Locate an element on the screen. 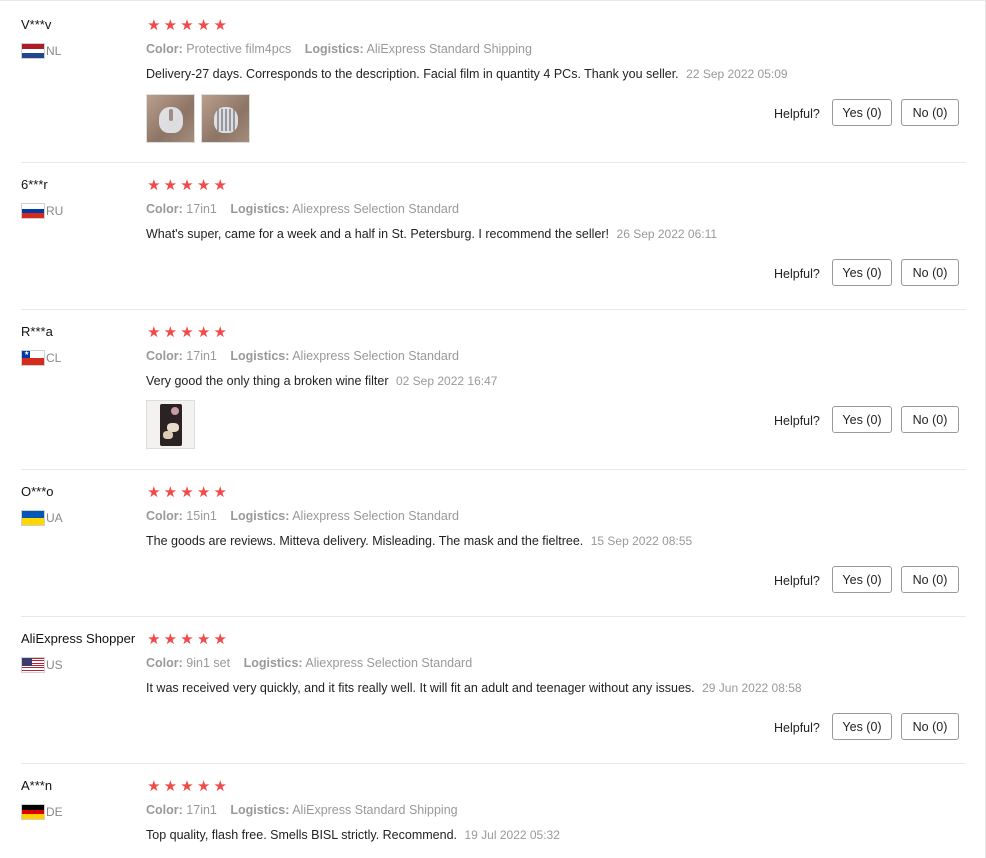 Image resolution: width=986 pixels, height=858 pixels. cl-flag-icon: ★ is located at coordinates (33, 358).